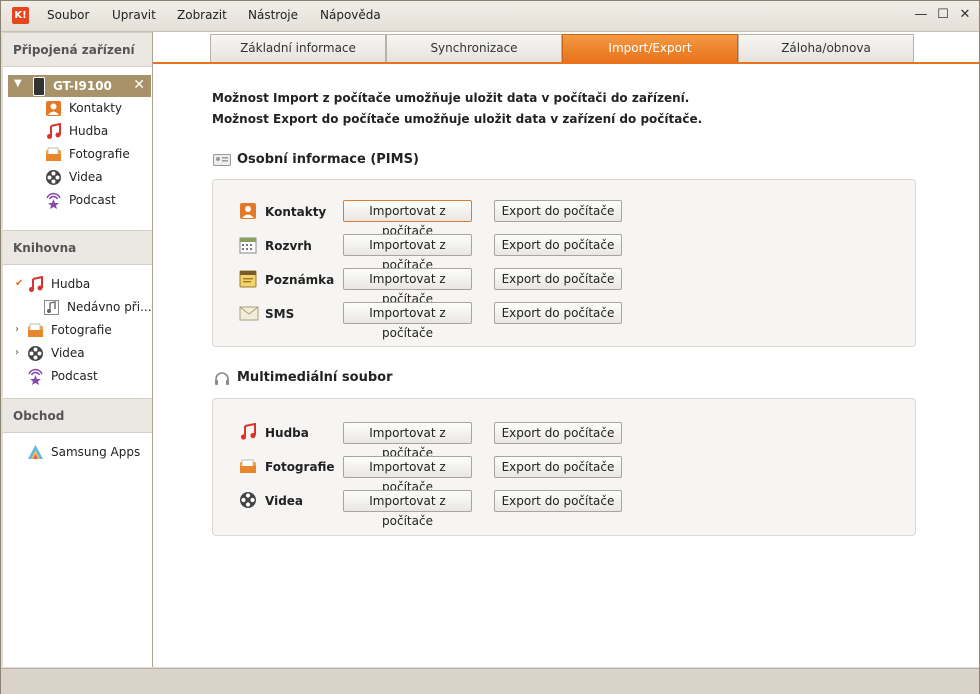  What do you see at coordinates (18, 83) in the screenshot?
I see `chevron-down-icon: ▼` at bounding box center [18, 83].